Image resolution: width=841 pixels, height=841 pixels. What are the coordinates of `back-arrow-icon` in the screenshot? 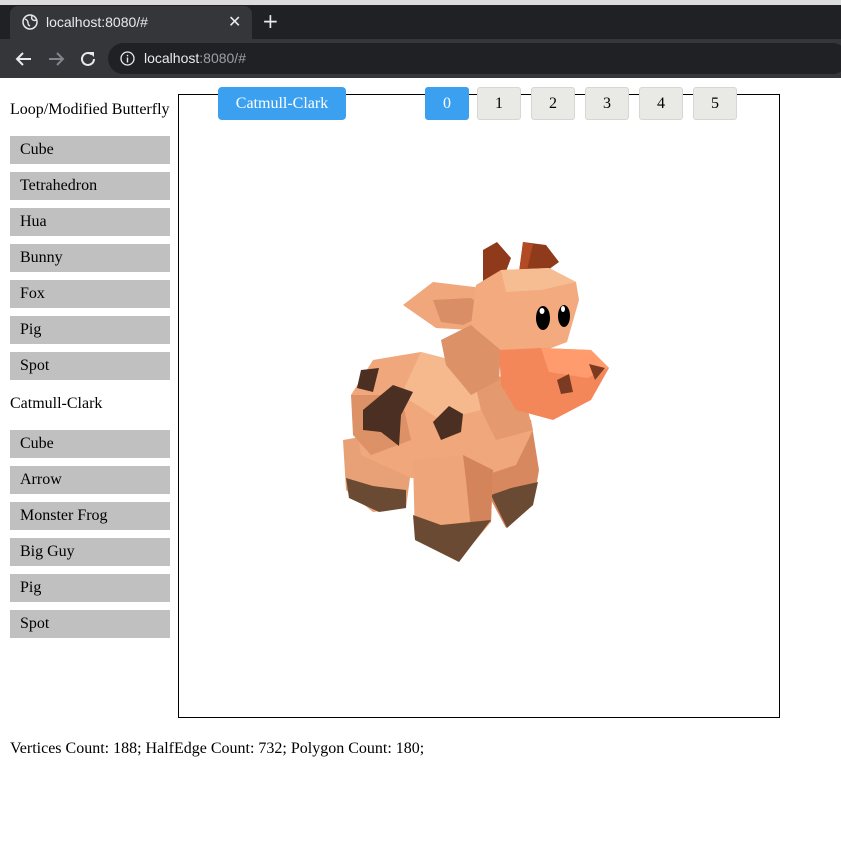 It's located at (24, 59).